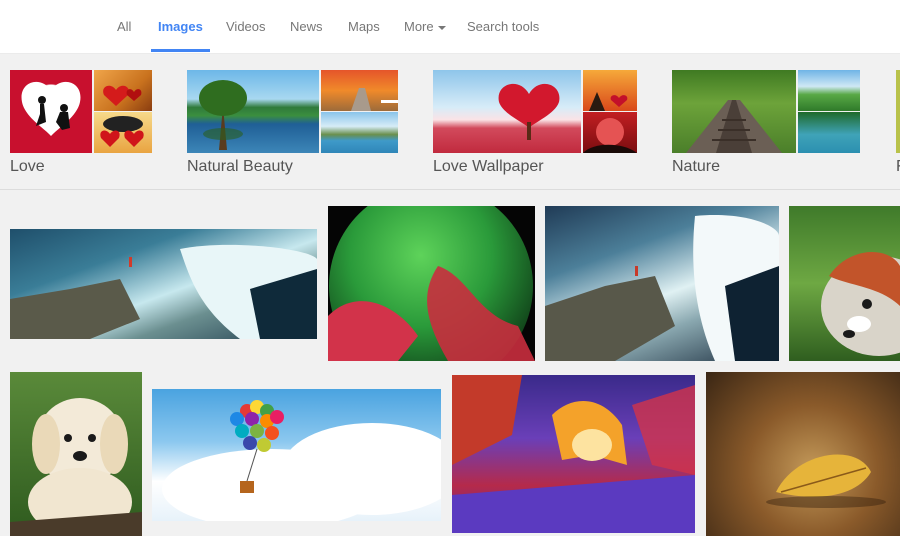 The width and height of the screenshot is (900, 536). Describe the element at coordinates (124, 27) in the screenshot. I see `tab-all: All` at that location.